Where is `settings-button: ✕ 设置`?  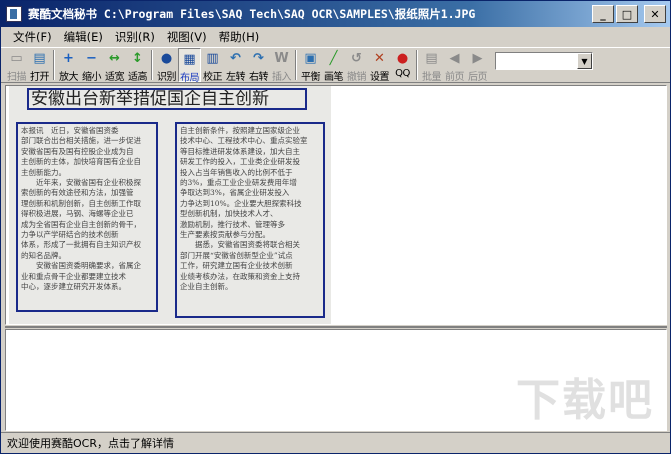
settings-button: ✕ 设置 is located at coordinates (379, 65).